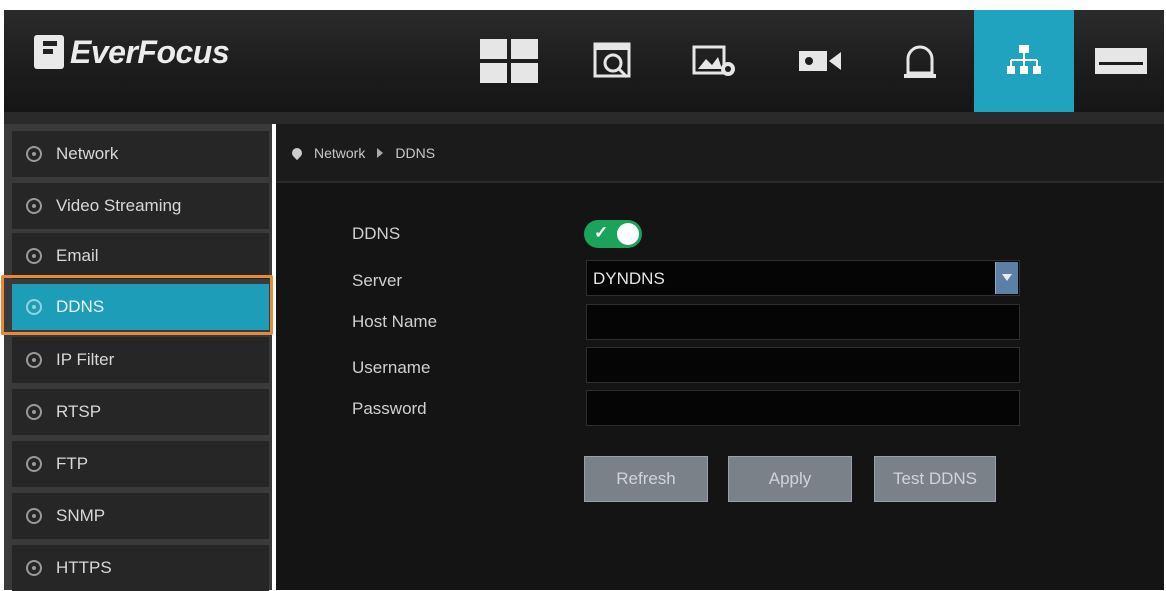  What do you see at coordinates (790, 479) in the screenshot?
I see `apply-button: Apply` at bounding box center [790, 479].